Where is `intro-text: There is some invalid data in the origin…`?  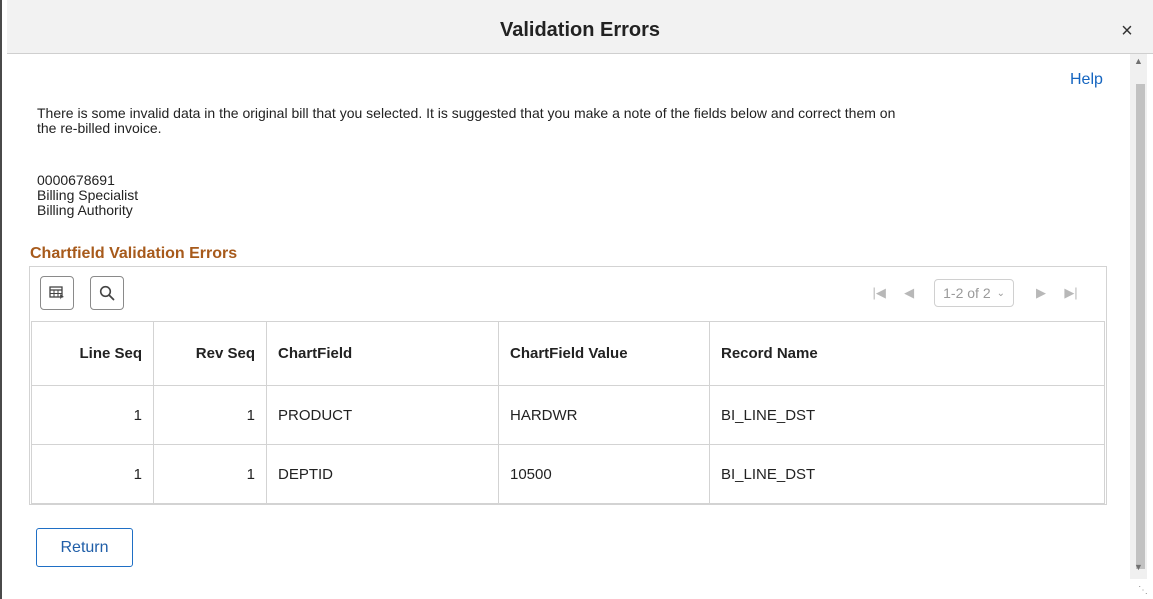
intro-text: There is some invalid data in the origin… is located at coordinates (466, 120).